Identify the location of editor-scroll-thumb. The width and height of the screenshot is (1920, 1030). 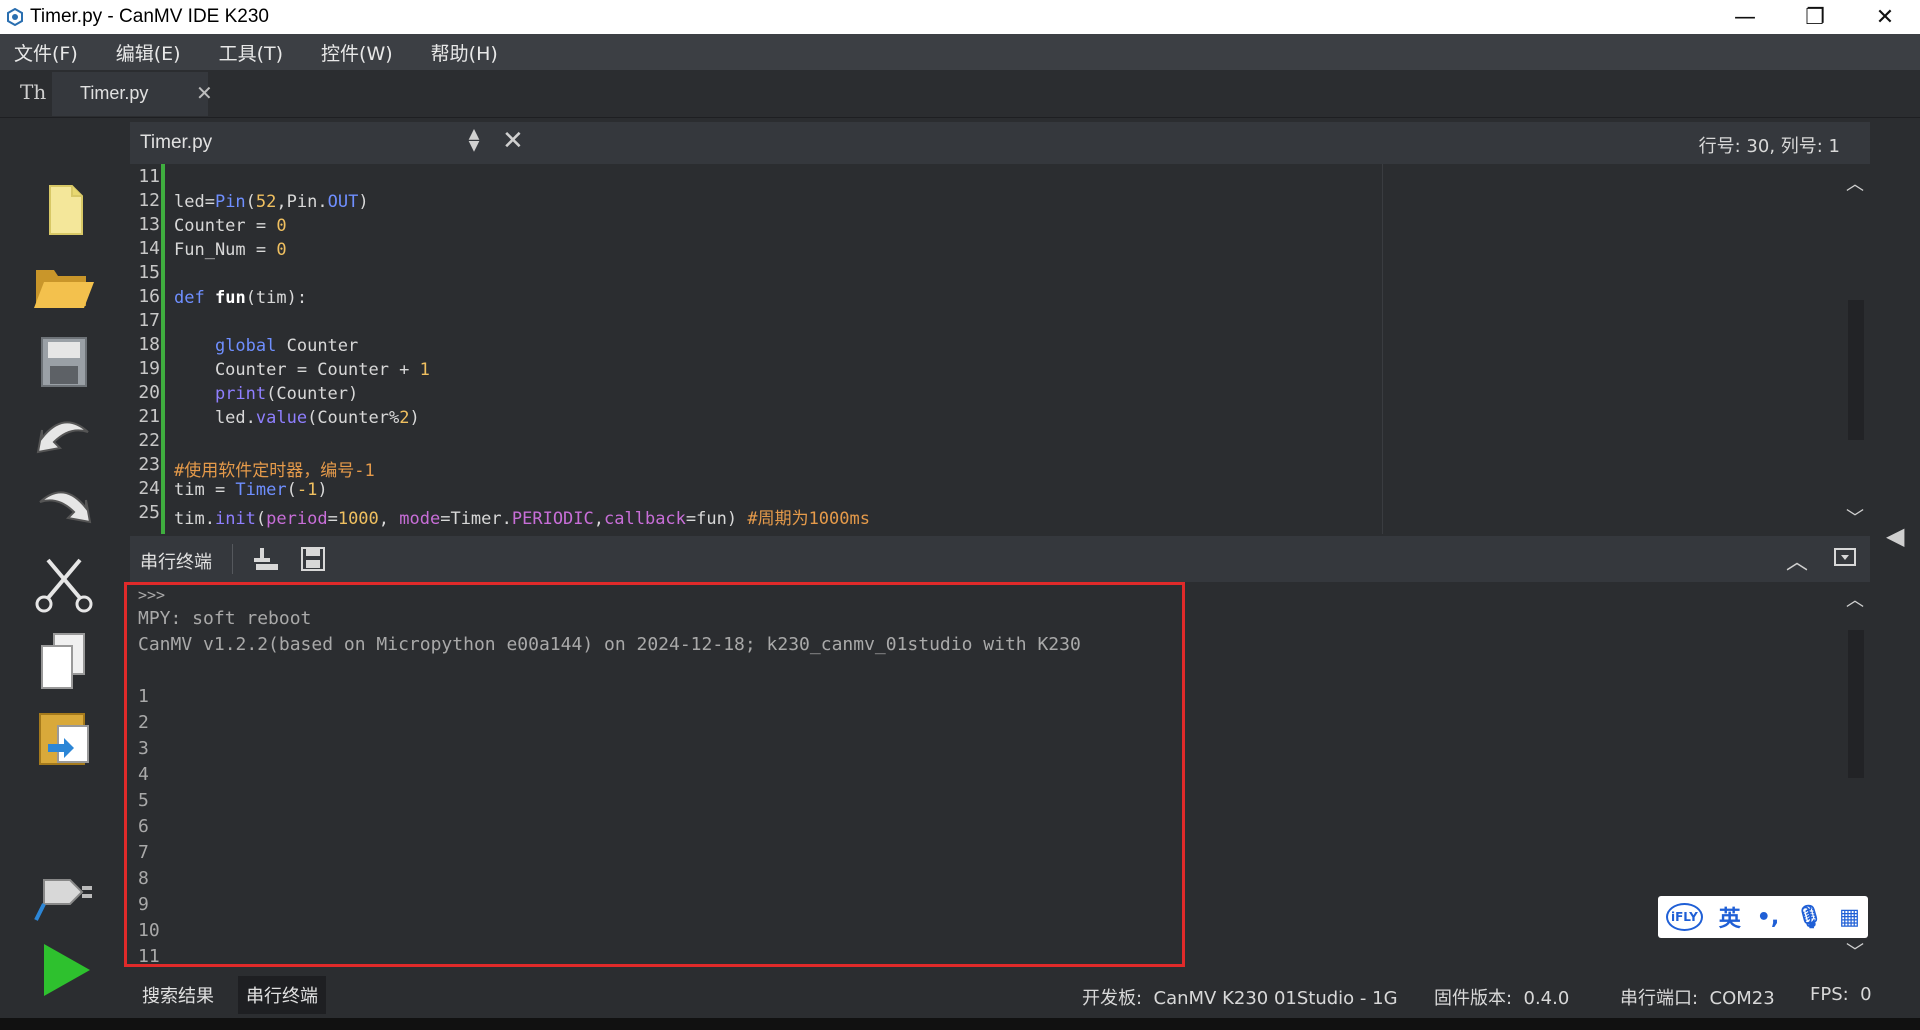
(1856, 370).